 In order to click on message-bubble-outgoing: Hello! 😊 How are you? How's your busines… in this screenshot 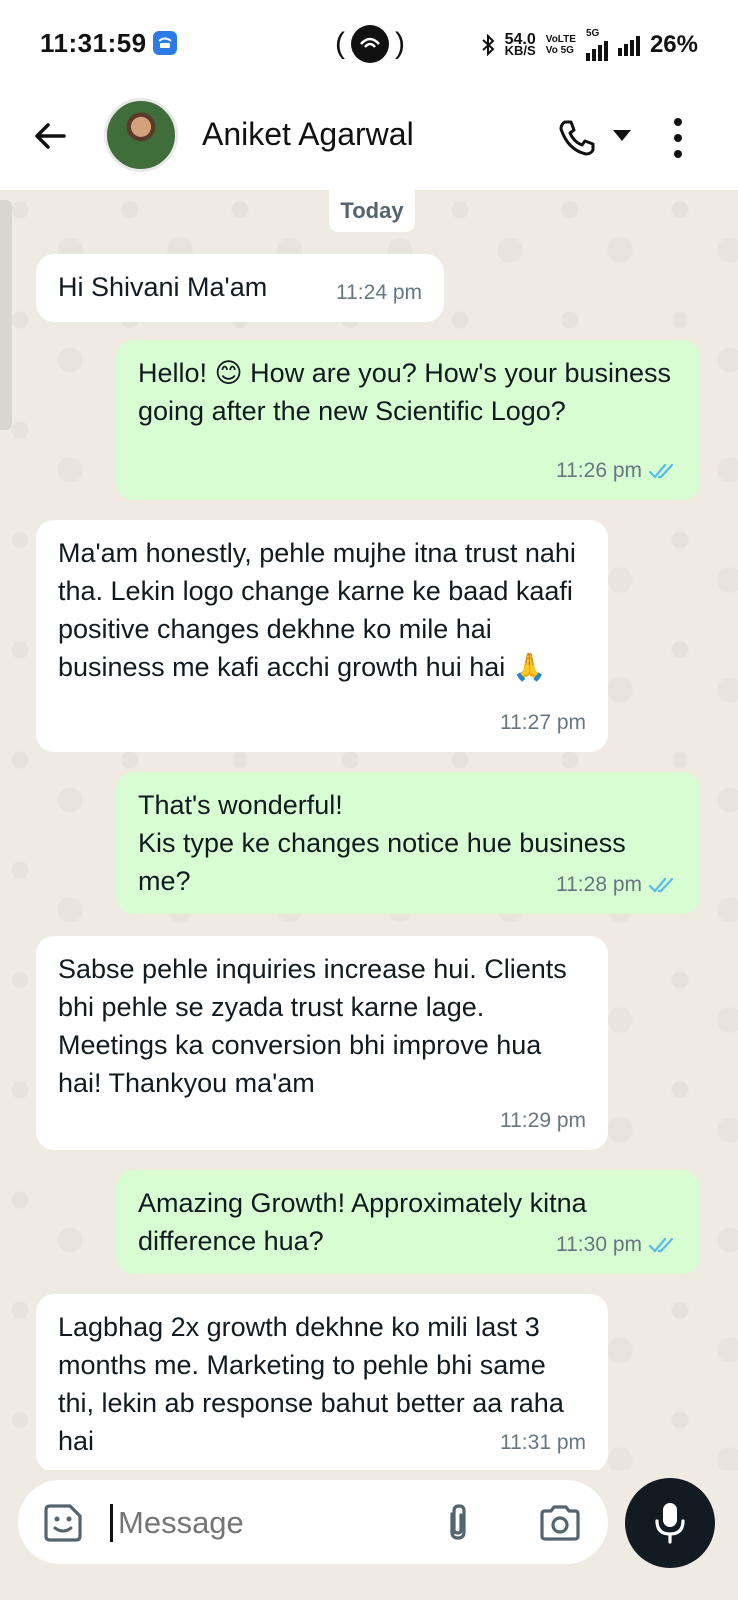, I will do `click(408, 420)`.